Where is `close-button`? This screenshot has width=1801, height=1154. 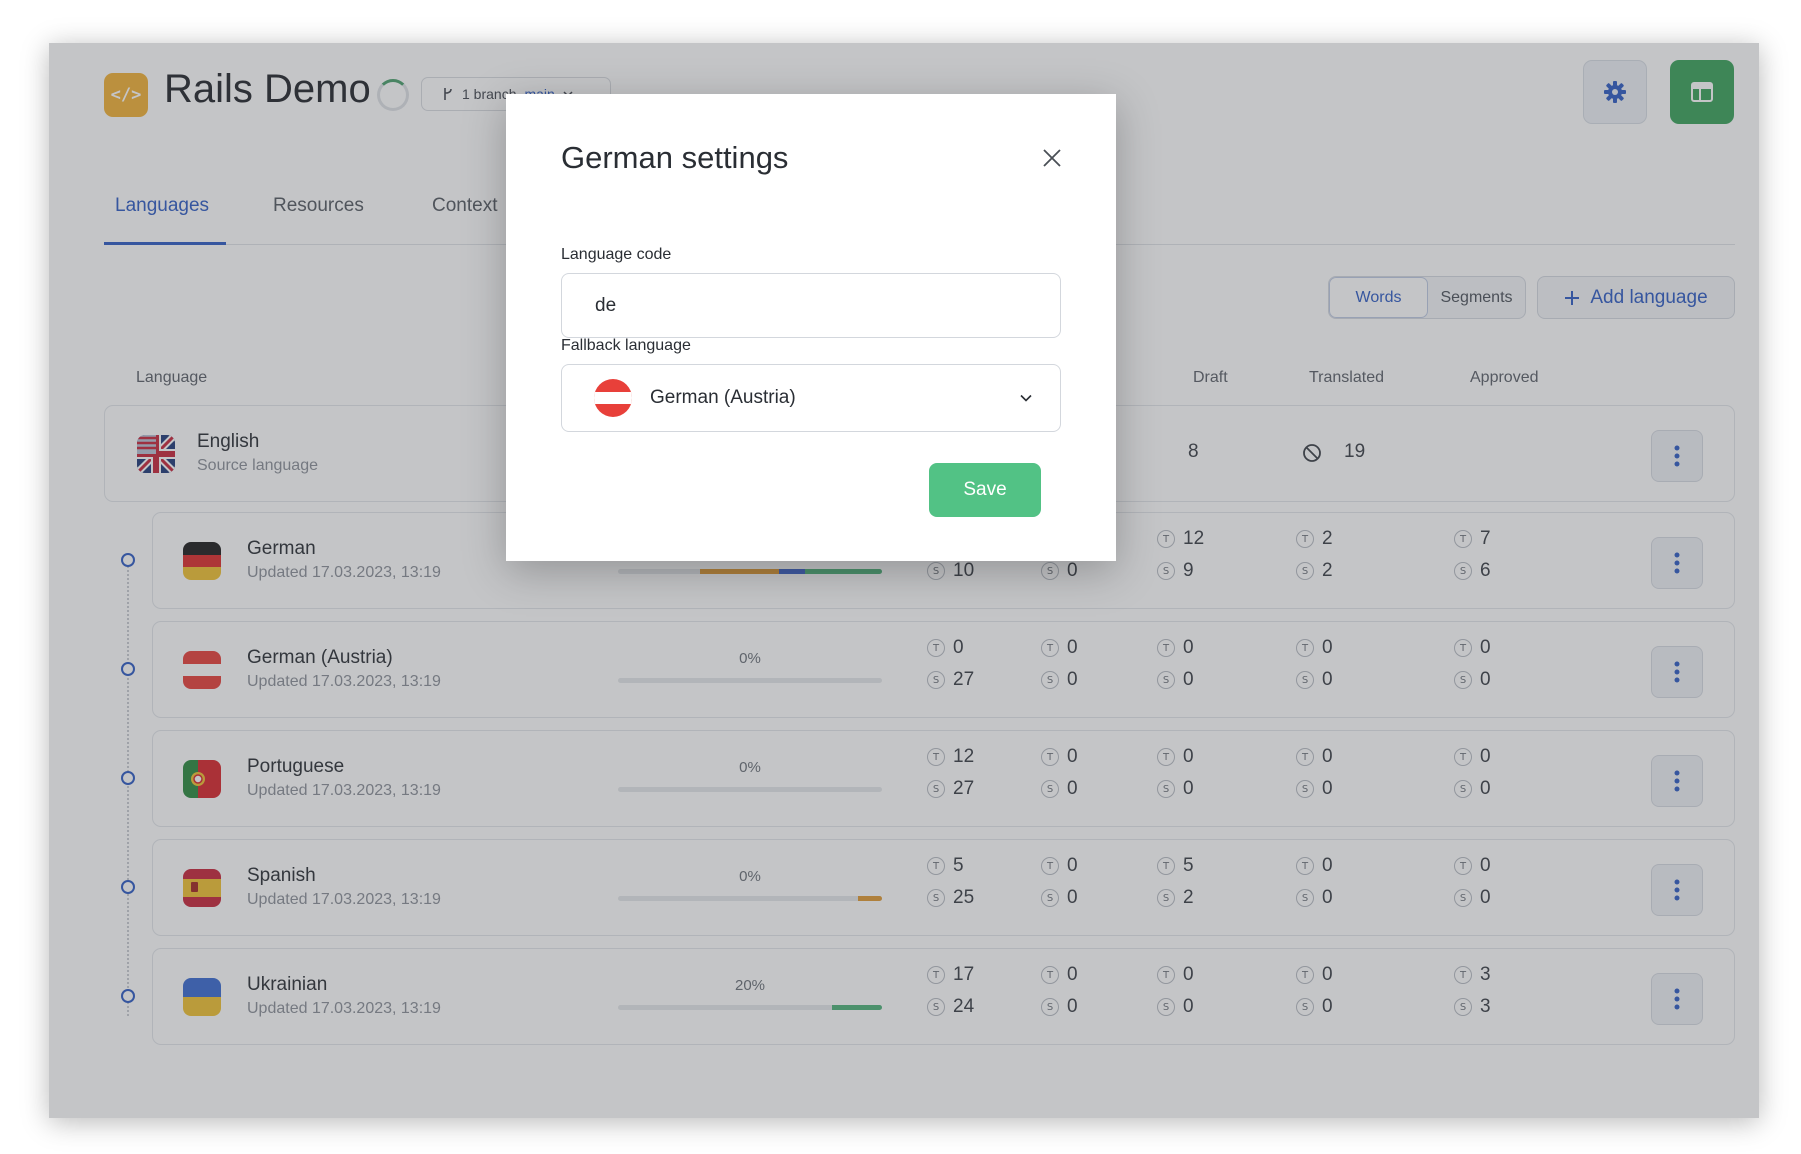
close-button is located at coordinates (1052, 158).